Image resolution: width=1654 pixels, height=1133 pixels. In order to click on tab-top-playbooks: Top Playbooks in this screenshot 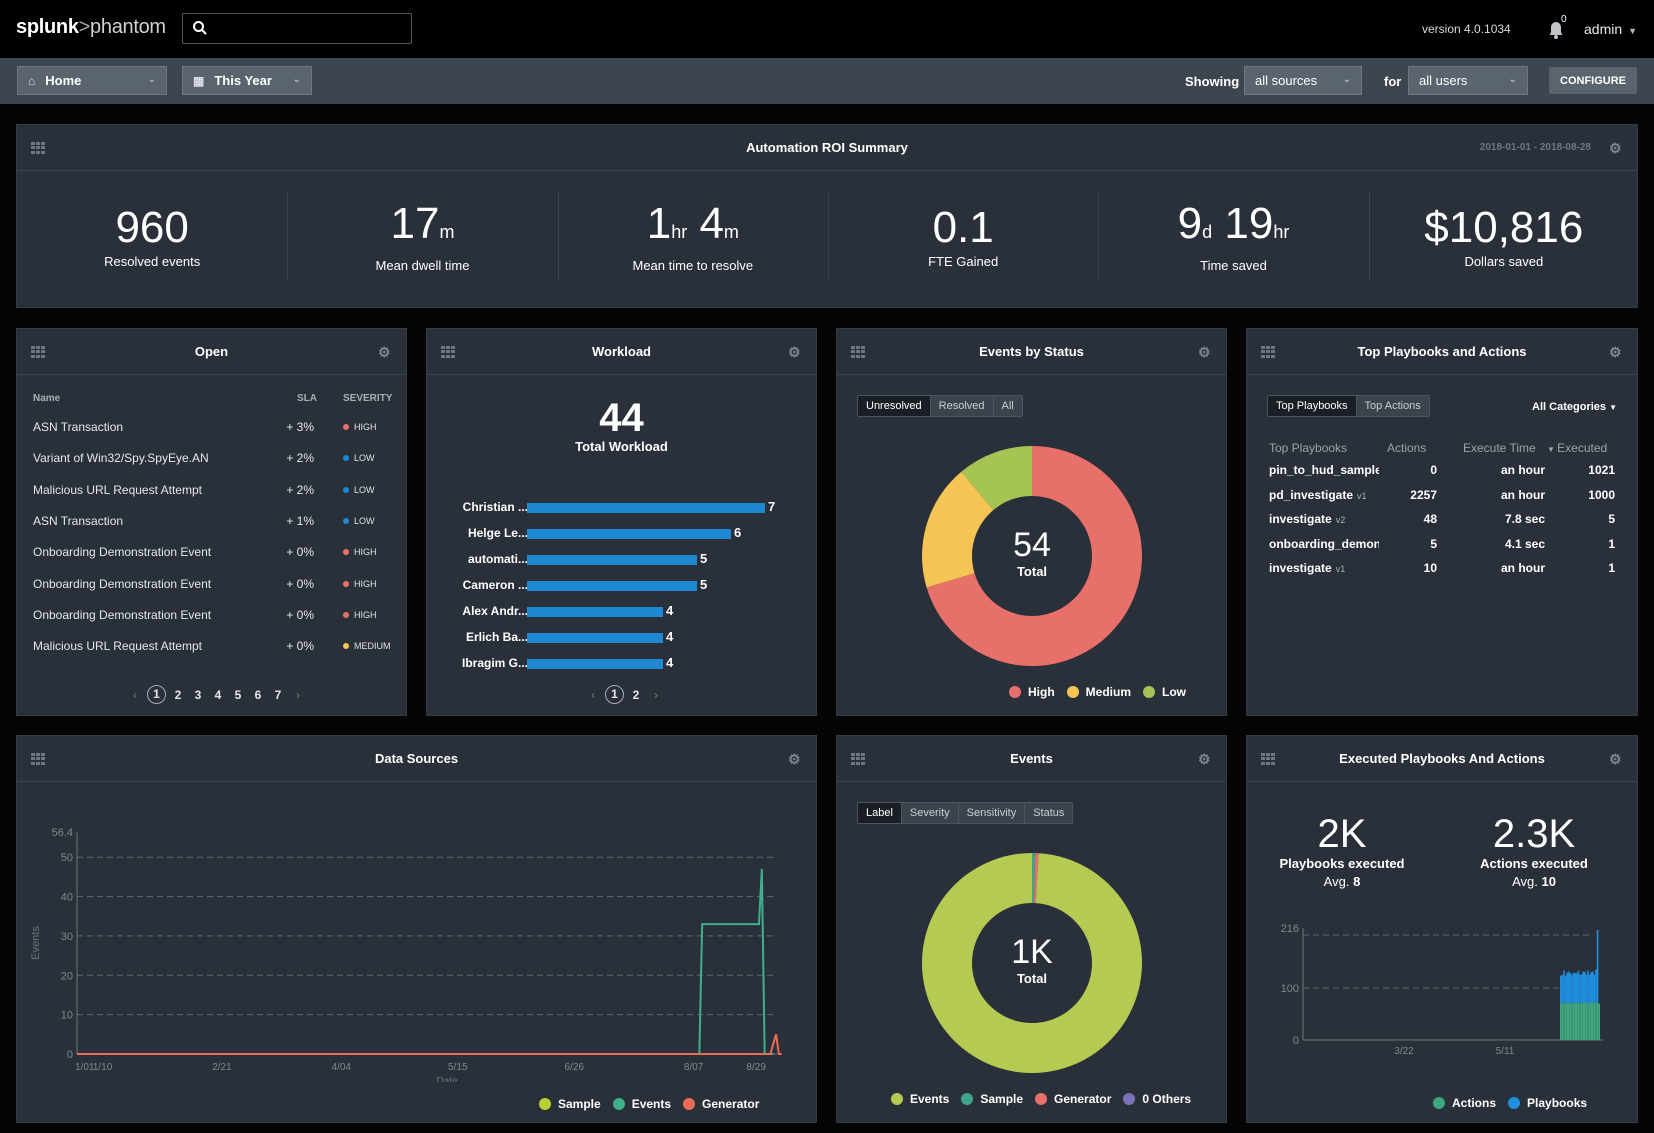, I will do `click(1312, 406)`.